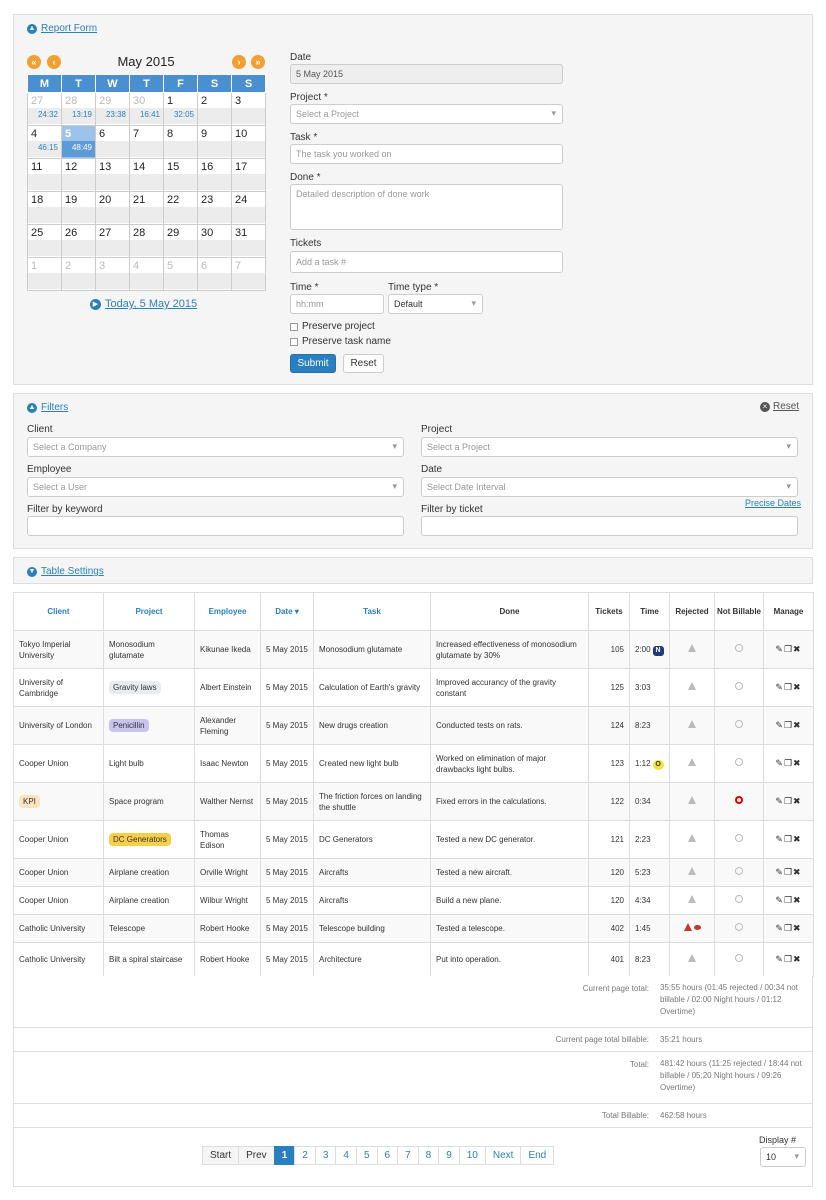 The width and height of the screenshot is (826, 1200). What do you see at coordinates (112, 241) in the screenshot?
I see `calendar-day: 27` at bounding box center [112, 241].